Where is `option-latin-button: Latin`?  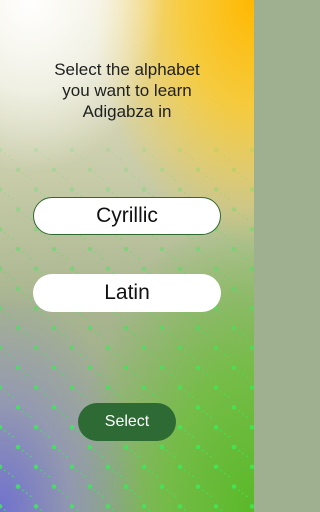
option-latin-button: Latin is located at coordinates (127, 293).